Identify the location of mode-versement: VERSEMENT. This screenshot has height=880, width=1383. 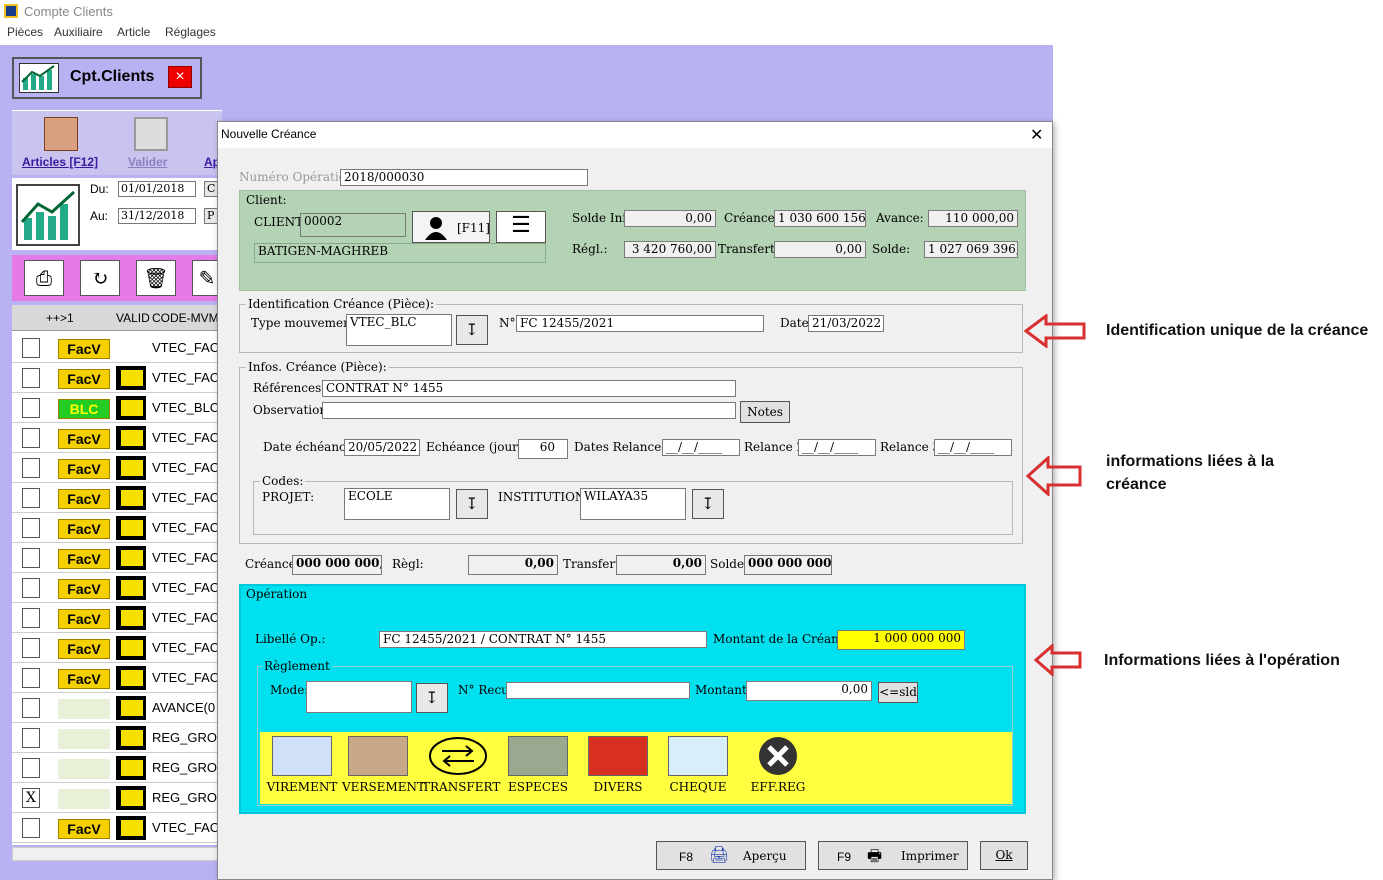
(383, 765).